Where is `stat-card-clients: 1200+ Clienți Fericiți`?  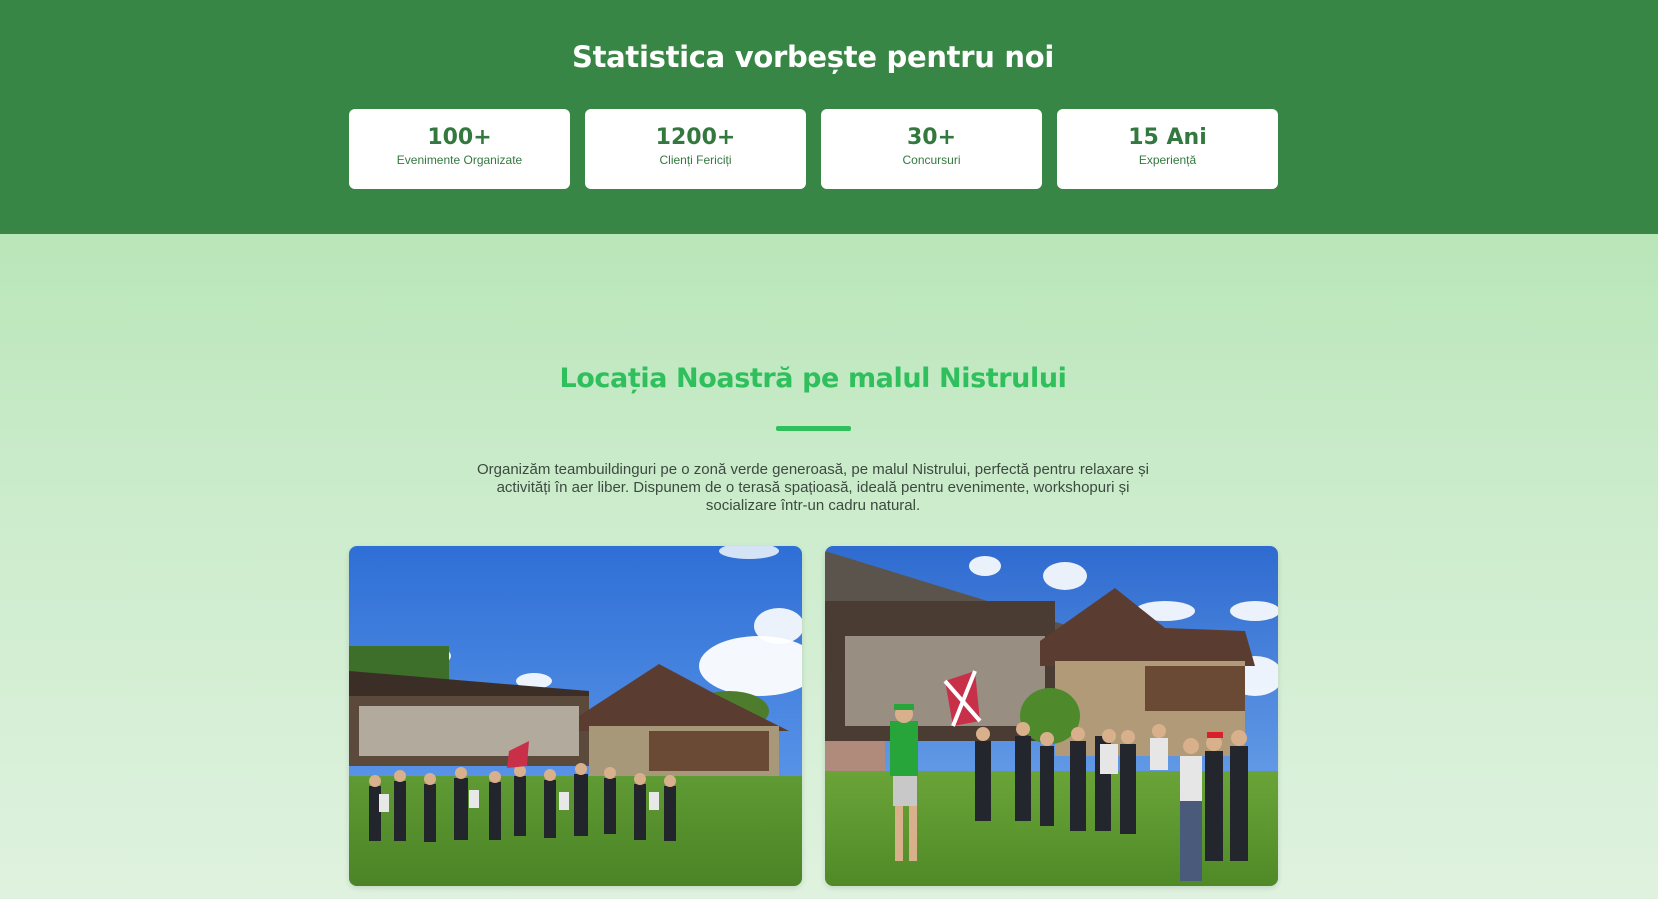
stat-card-clients: 1200+ Clienți Fericiți is located at coordinates (695, 149).